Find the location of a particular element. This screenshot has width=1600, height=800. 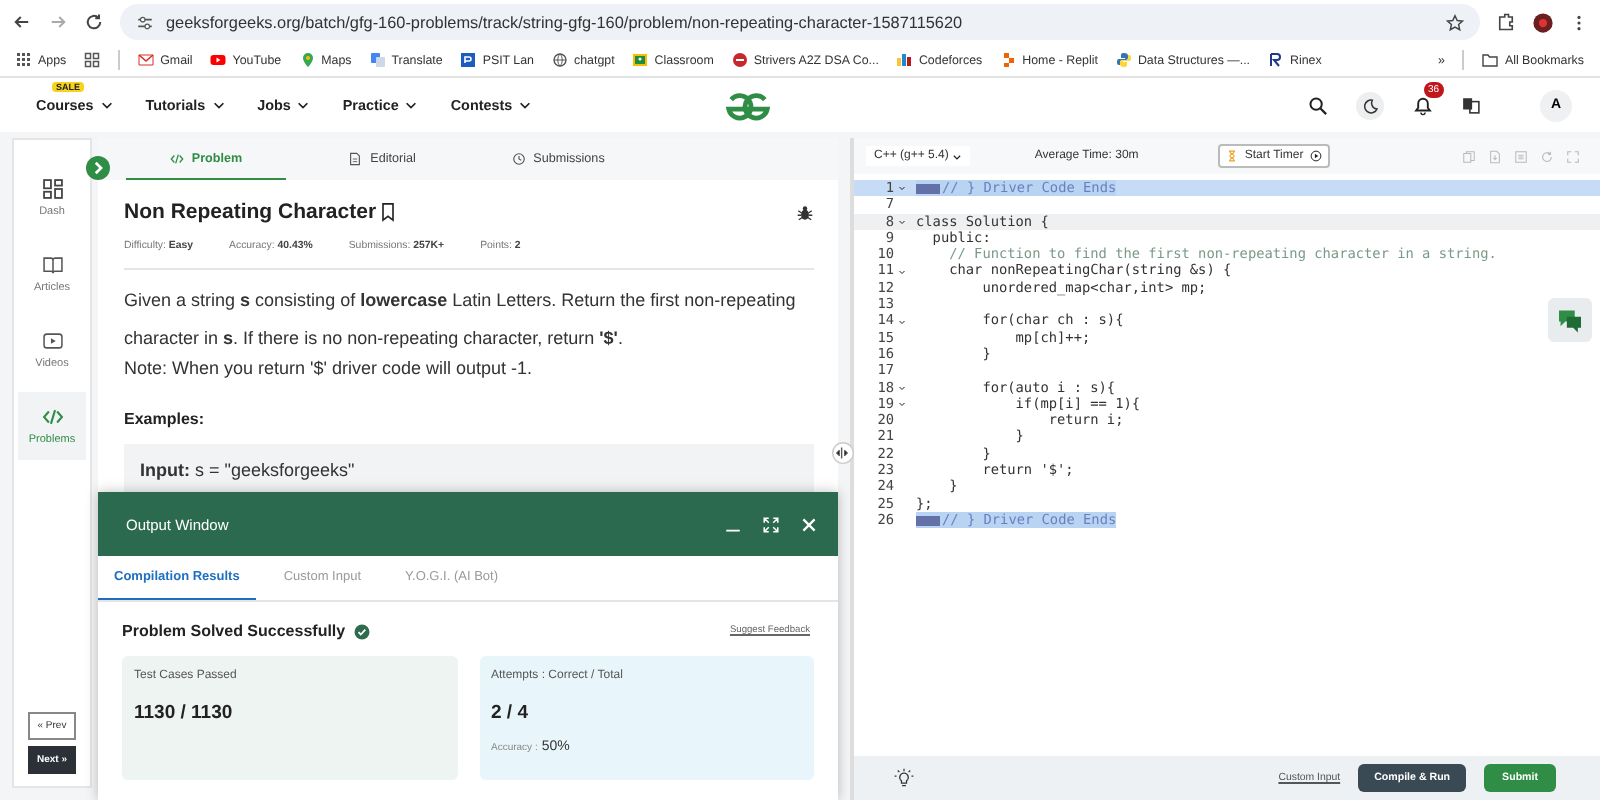

letter-logo-icon is located at coordinates (1276, 60).